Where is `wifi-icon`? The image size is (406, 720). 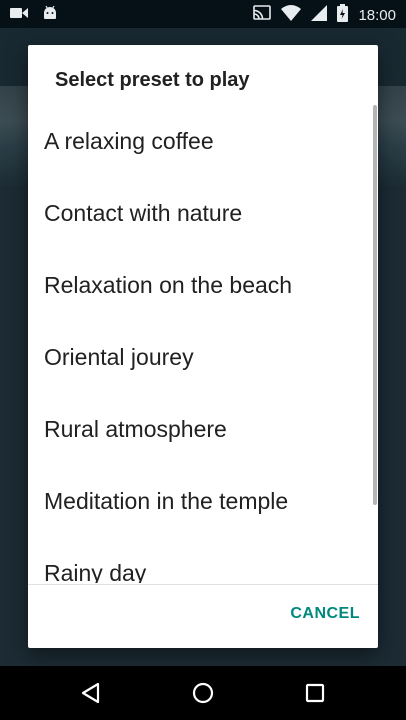 wifi-icon is located at coordinates (291, 15).